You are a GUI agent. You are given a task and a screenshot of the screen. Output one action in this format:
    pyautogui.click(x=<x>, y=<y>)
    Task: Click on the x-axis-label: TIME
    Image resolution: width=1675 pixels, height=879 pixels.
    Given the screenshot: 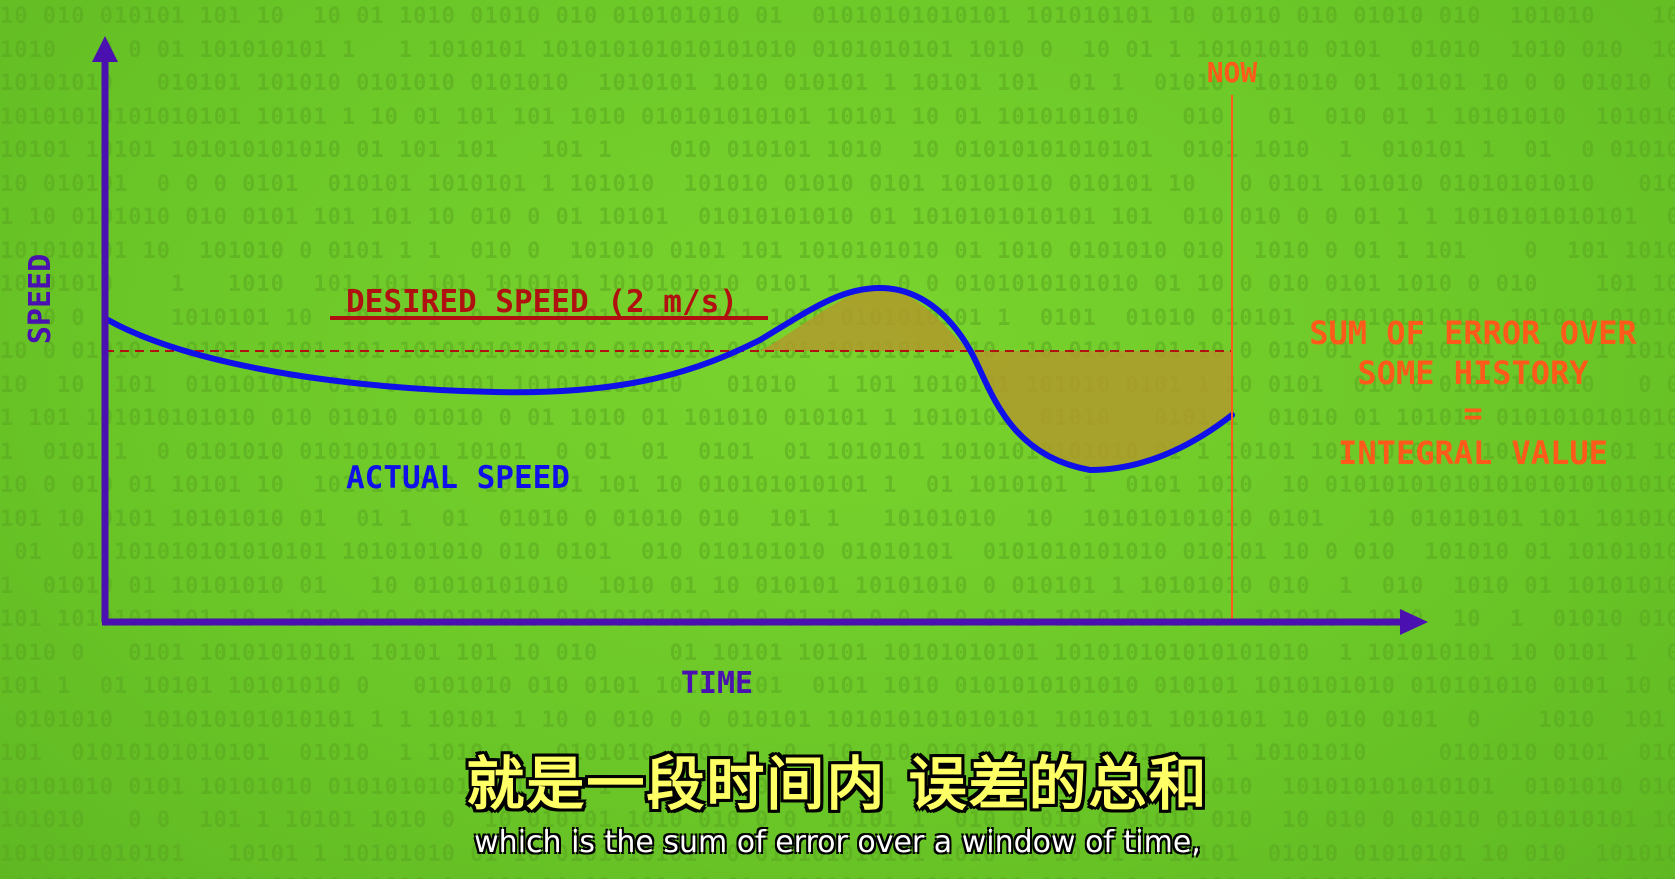 What is the action you would take?
    pyautogui.click(x=717, y=683)
    